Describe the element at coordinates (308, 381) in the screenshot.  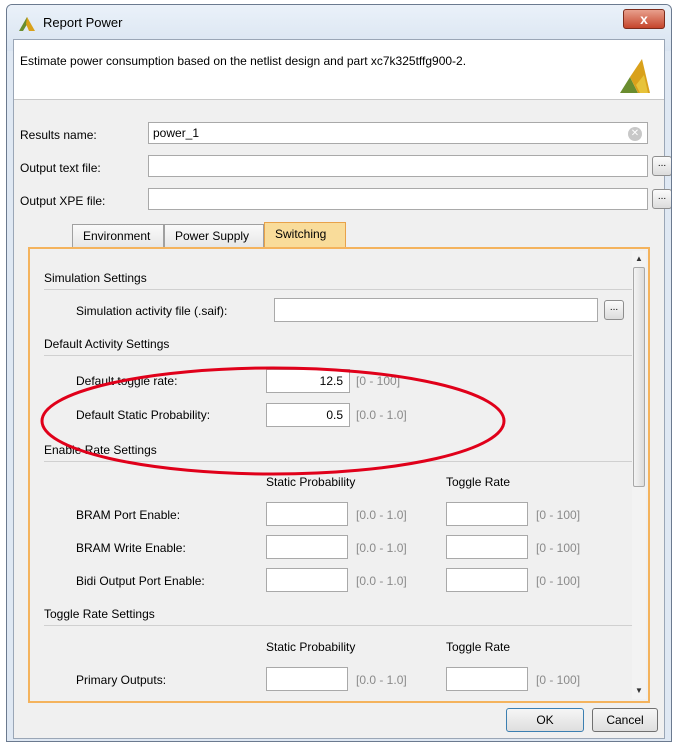
I see `default-toggle-rate-input: 12.5` at that location.